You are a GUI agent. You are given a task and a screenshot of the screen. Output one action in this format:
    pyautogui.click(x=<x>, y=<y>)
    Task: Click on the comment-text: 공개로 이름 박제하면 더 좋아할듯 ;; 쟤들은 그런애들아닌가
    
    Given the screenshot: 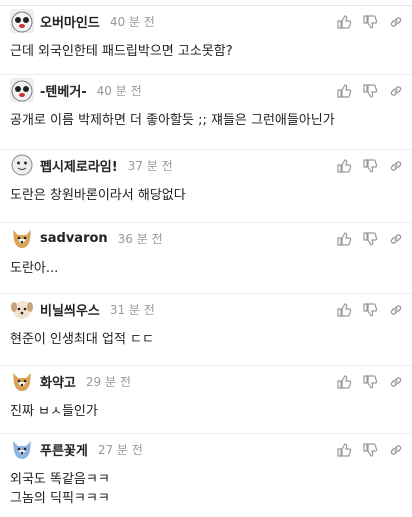 What is the action you would take?
    pyautogui.click(x=172, y=120)
    